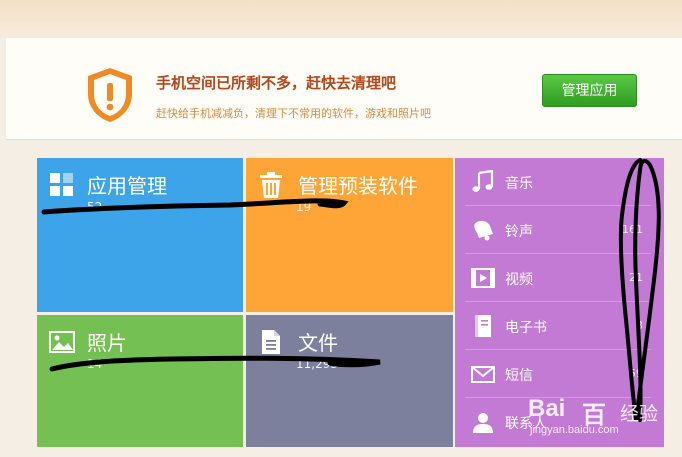 This screenshot has height=457, width=682. I want to click on bell-icon, so click(483, 230).